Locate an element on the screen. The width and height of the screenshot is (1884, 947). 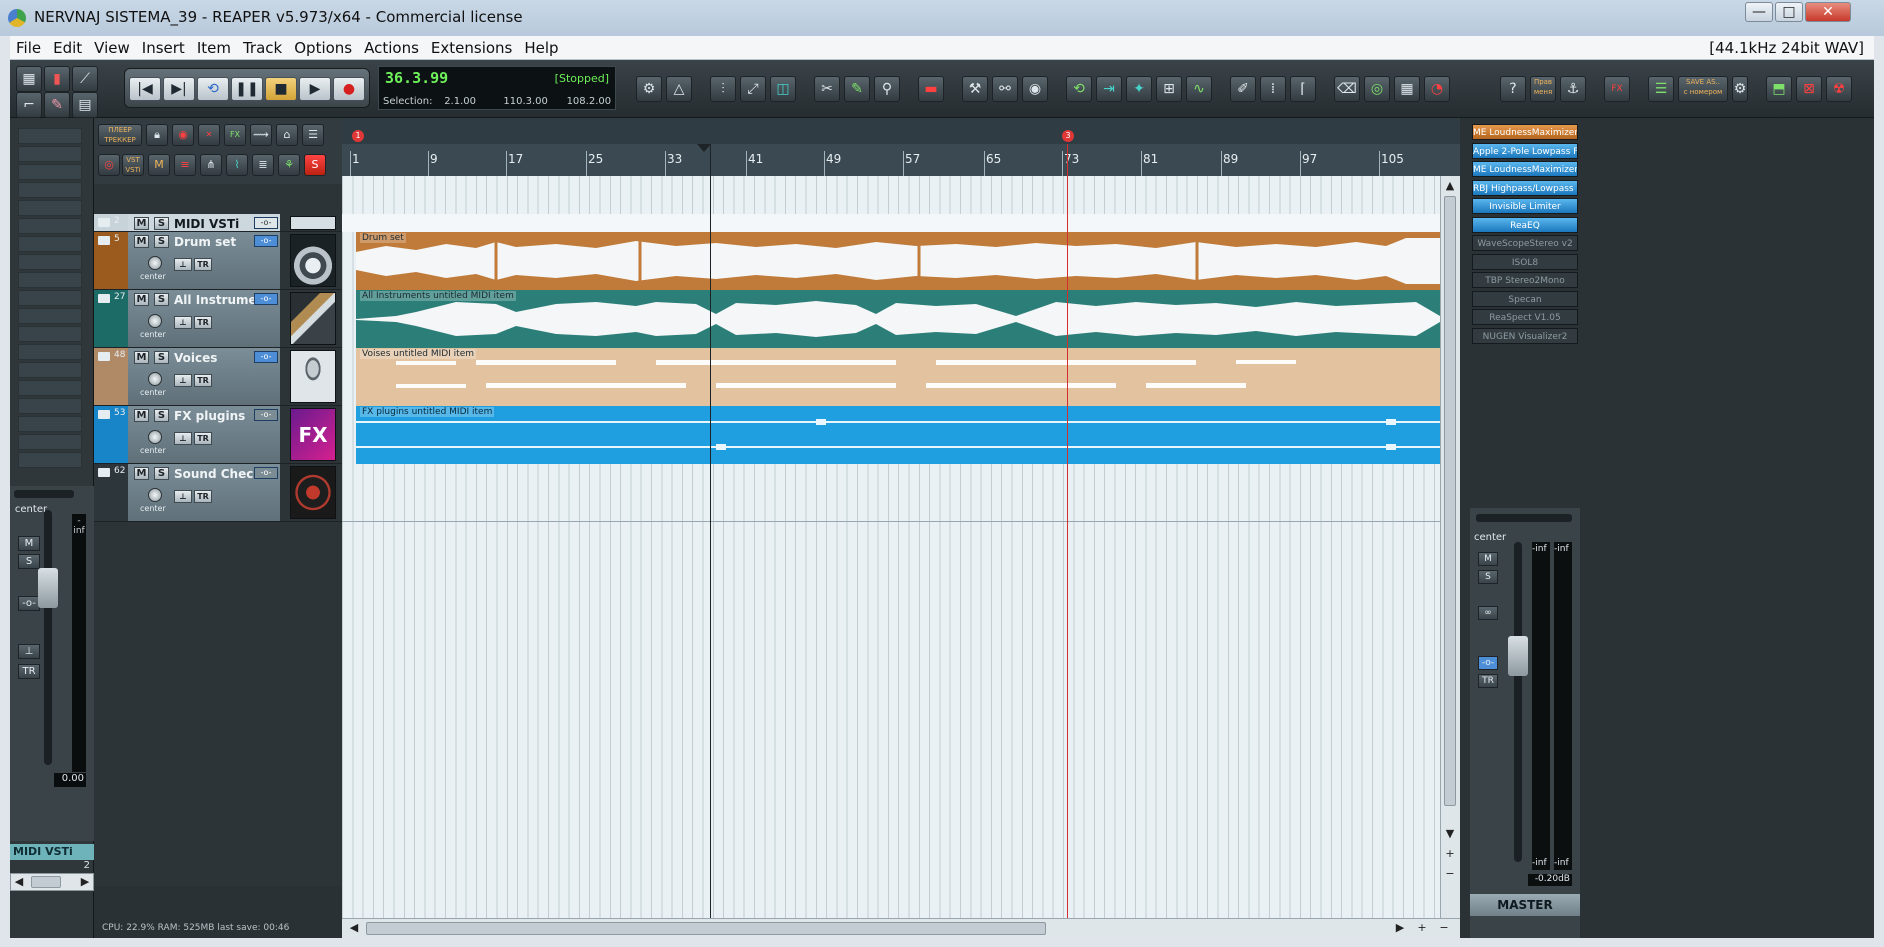
project-format-label: [44.1kHz 24bit WAV] is located at coordinates (1786, 48).